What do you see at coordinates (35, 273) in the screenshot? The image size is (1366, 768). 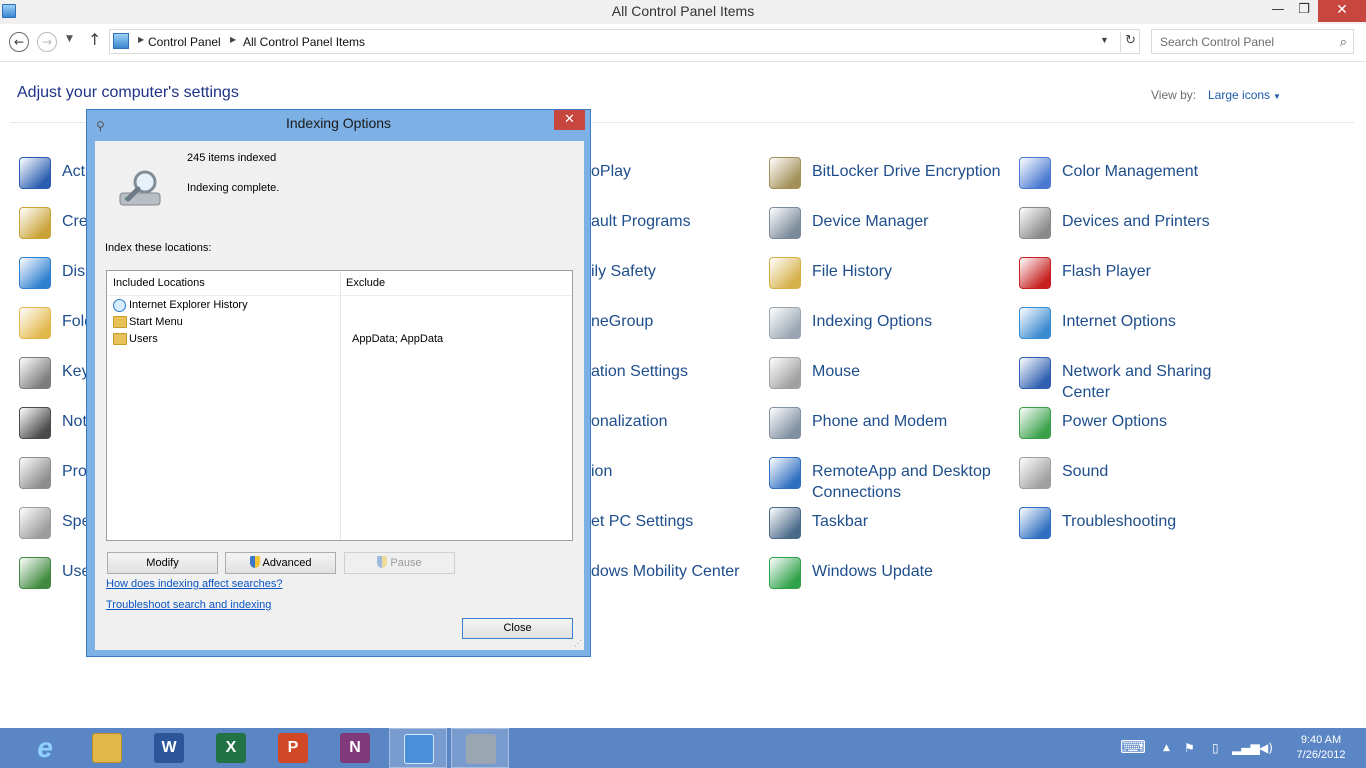 I see `display-icon` at bounding box center [35, 273].